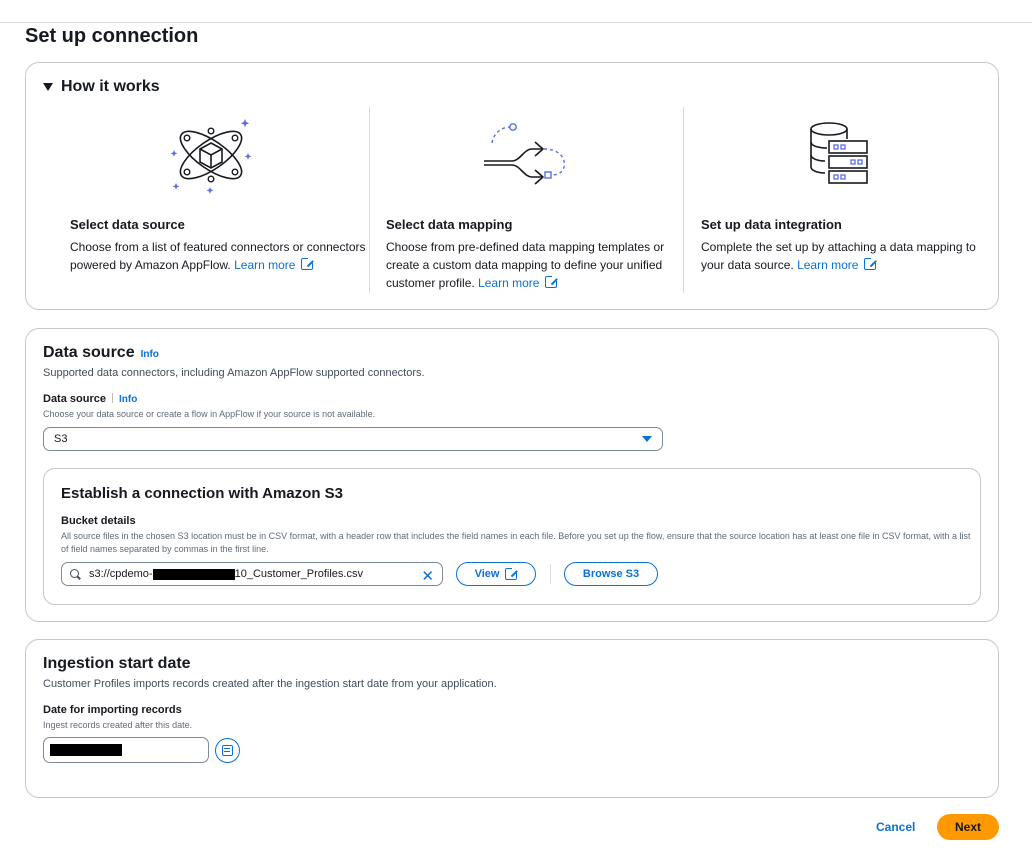 This screenshot has width=1032, height=852. What do you see at coordinates (895, 827) in the screenshot?
I see `cancel-button: Cancel` at bounding box center [895, 827].